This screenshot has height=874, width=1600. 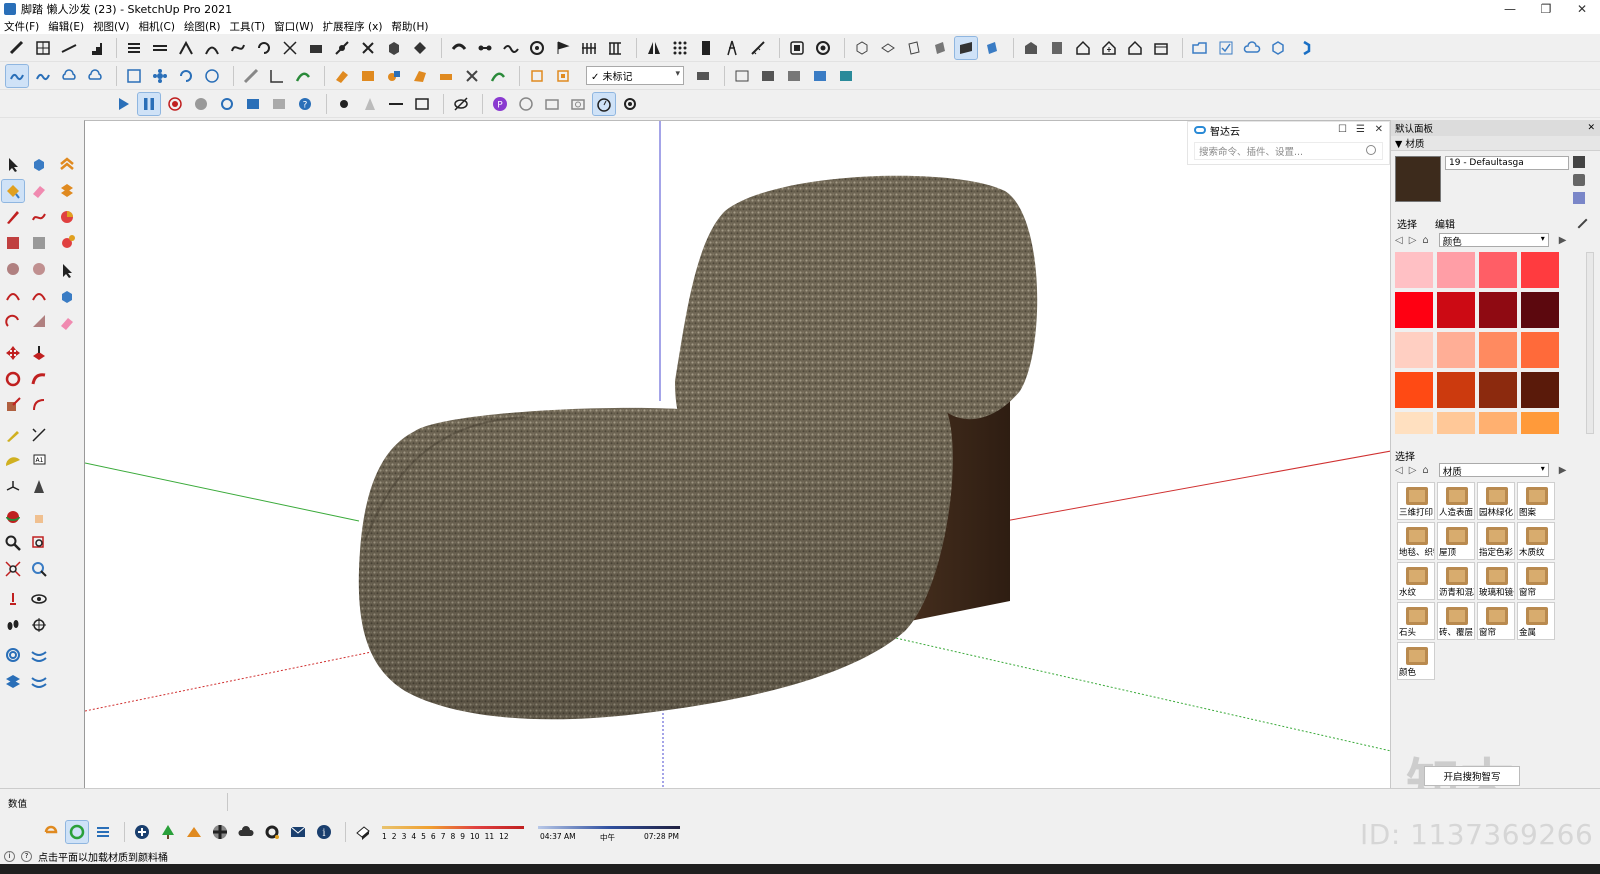 I want to click on camera-frame-icon, so click(x=552, y=104).